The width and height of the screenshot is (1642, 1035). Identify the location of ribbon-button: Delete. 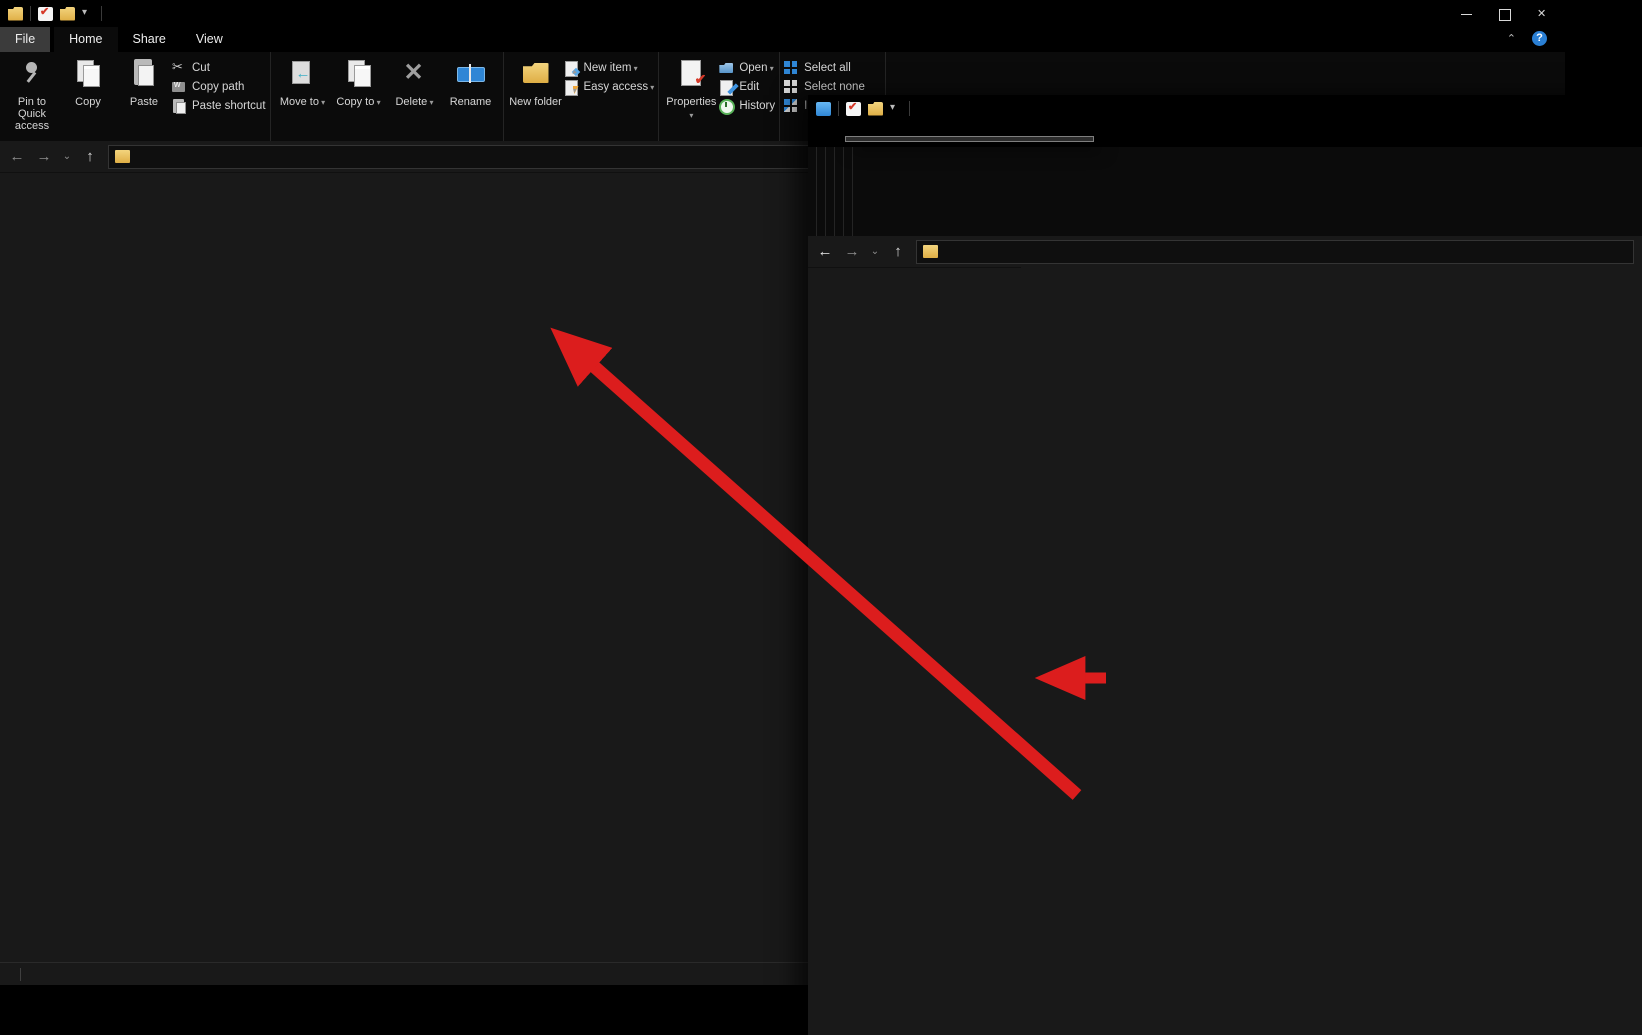
(415, 82).